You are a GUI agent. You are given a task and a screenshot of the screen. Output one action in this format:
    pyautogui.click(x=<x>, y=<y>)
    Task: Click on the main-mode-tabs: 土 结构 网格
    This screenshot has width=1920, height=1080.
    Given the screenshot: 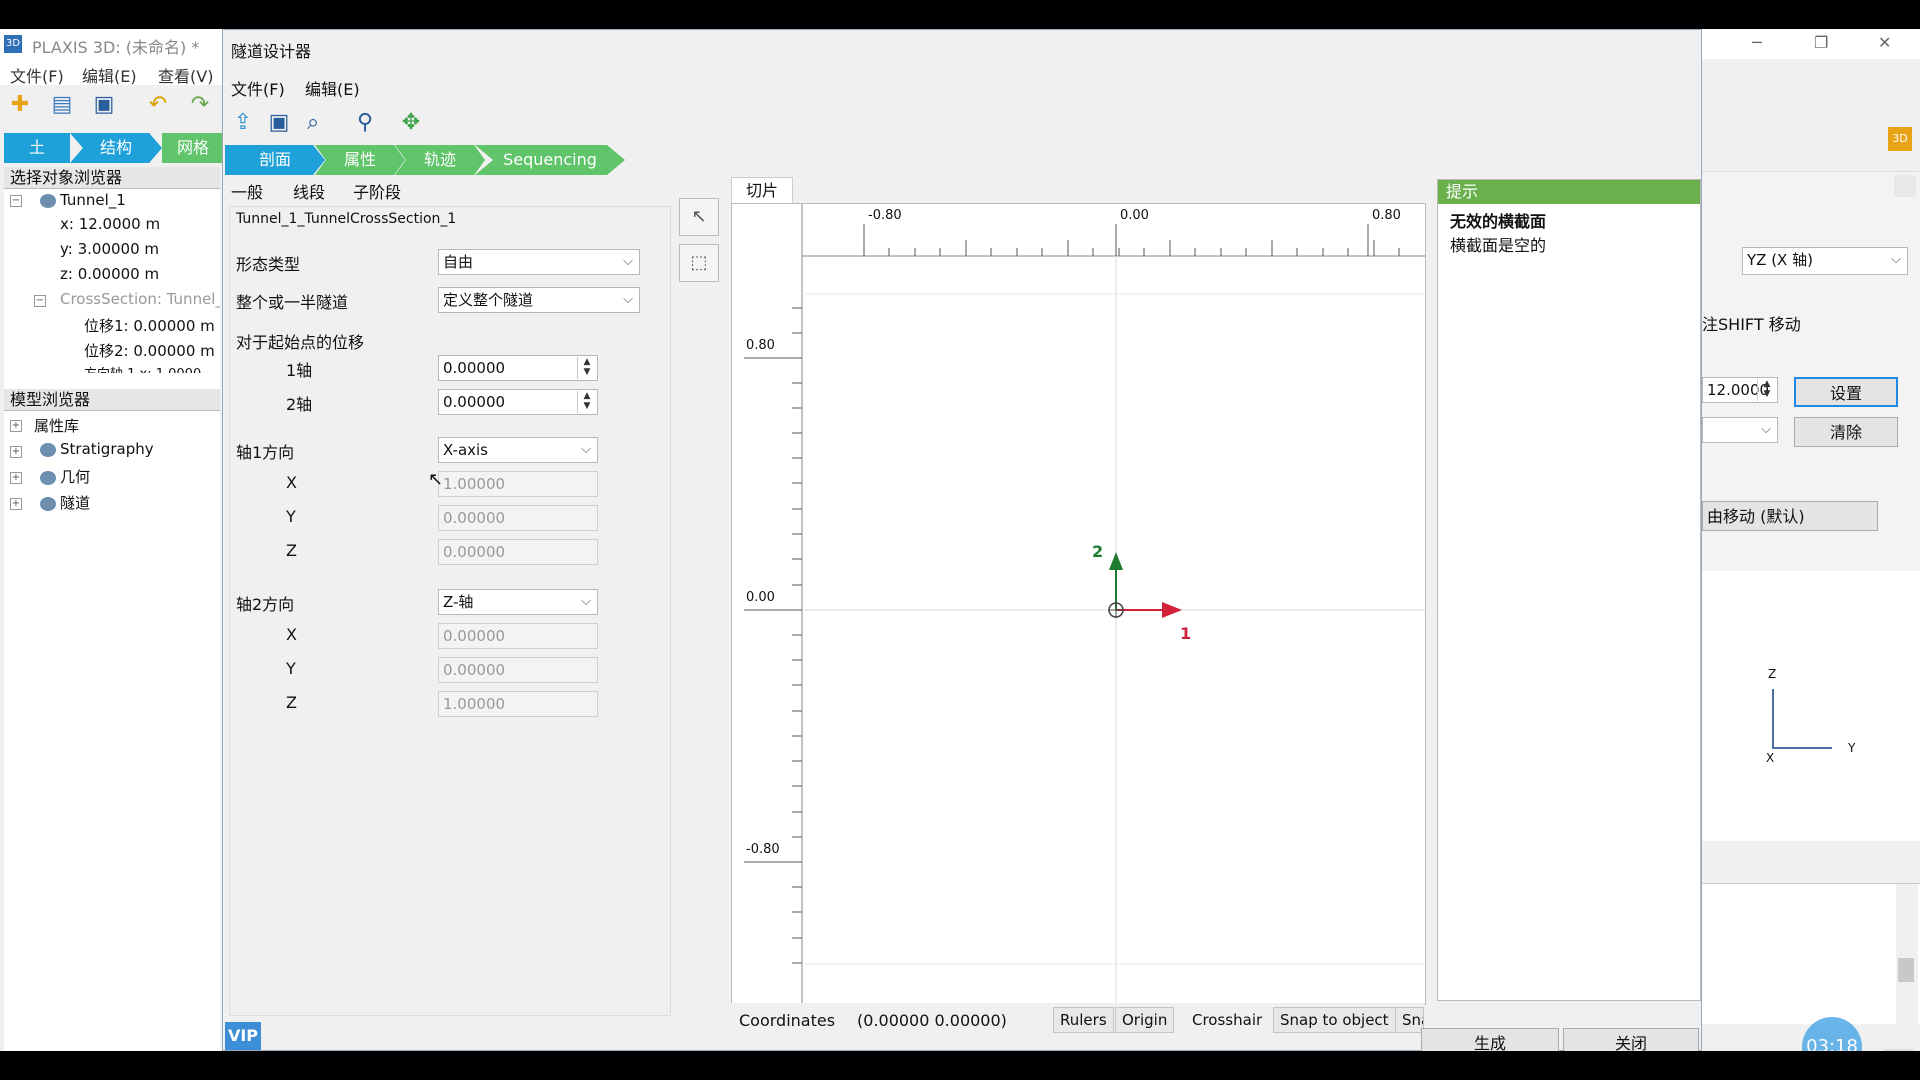 What is the action you would take?
    pyautogui.click(x=112, y=148)
    